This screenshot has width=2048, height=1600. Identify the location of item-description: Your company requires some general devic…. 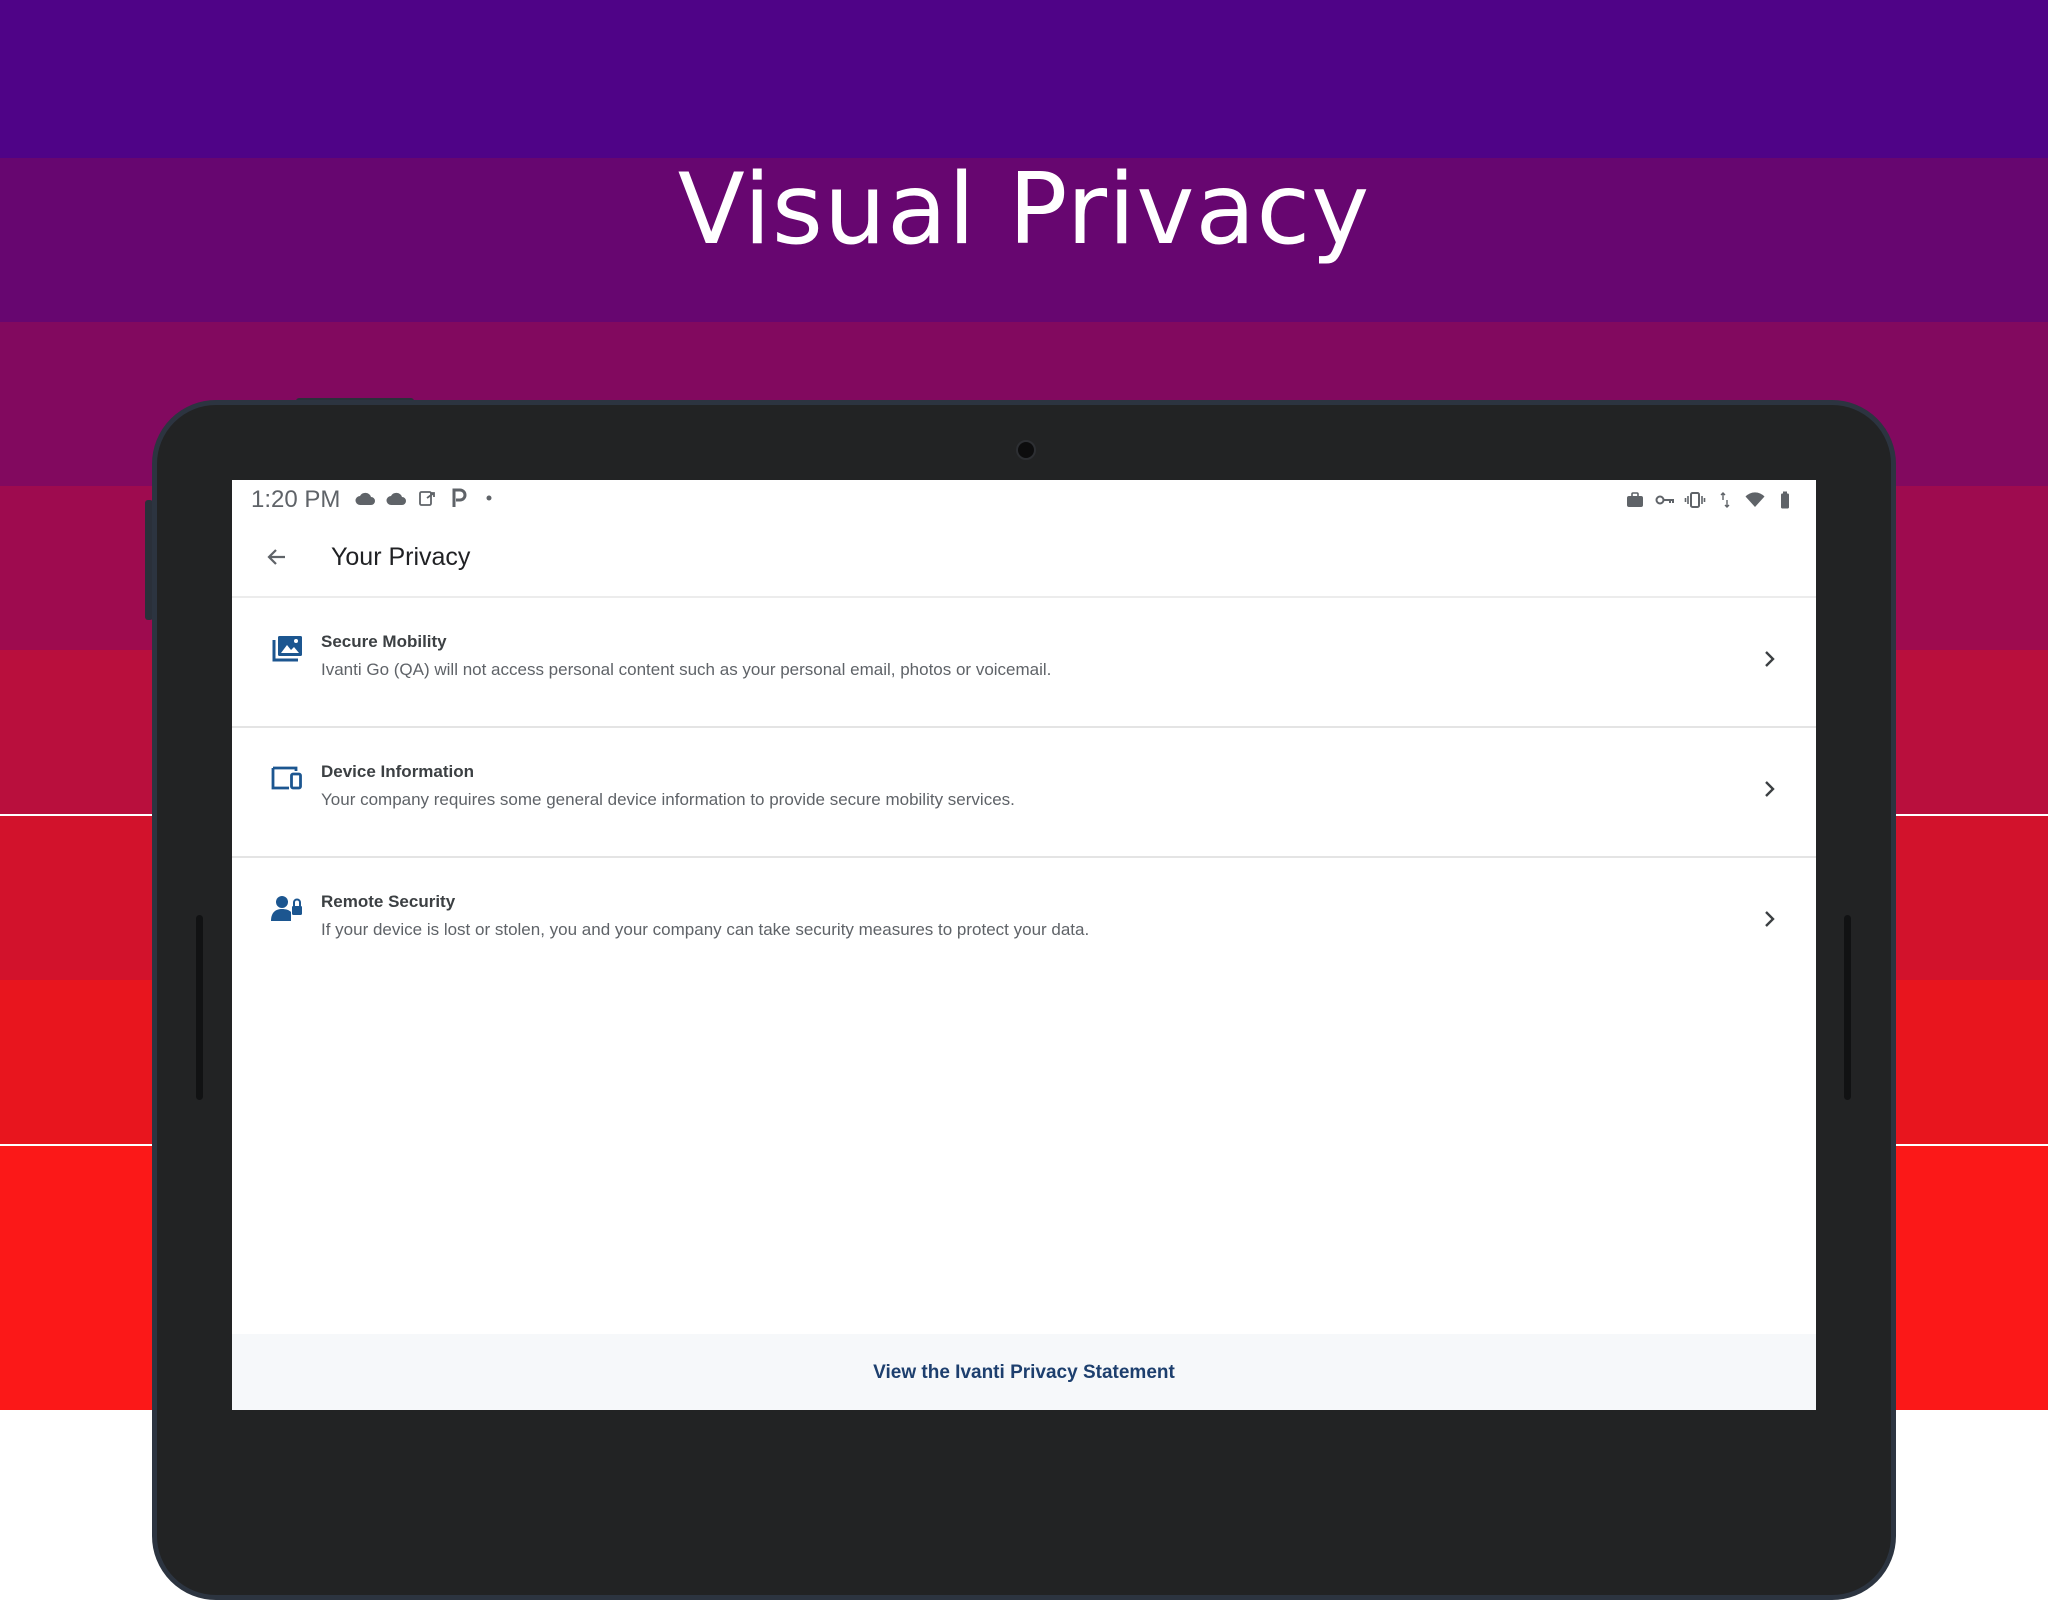
(668, 799).